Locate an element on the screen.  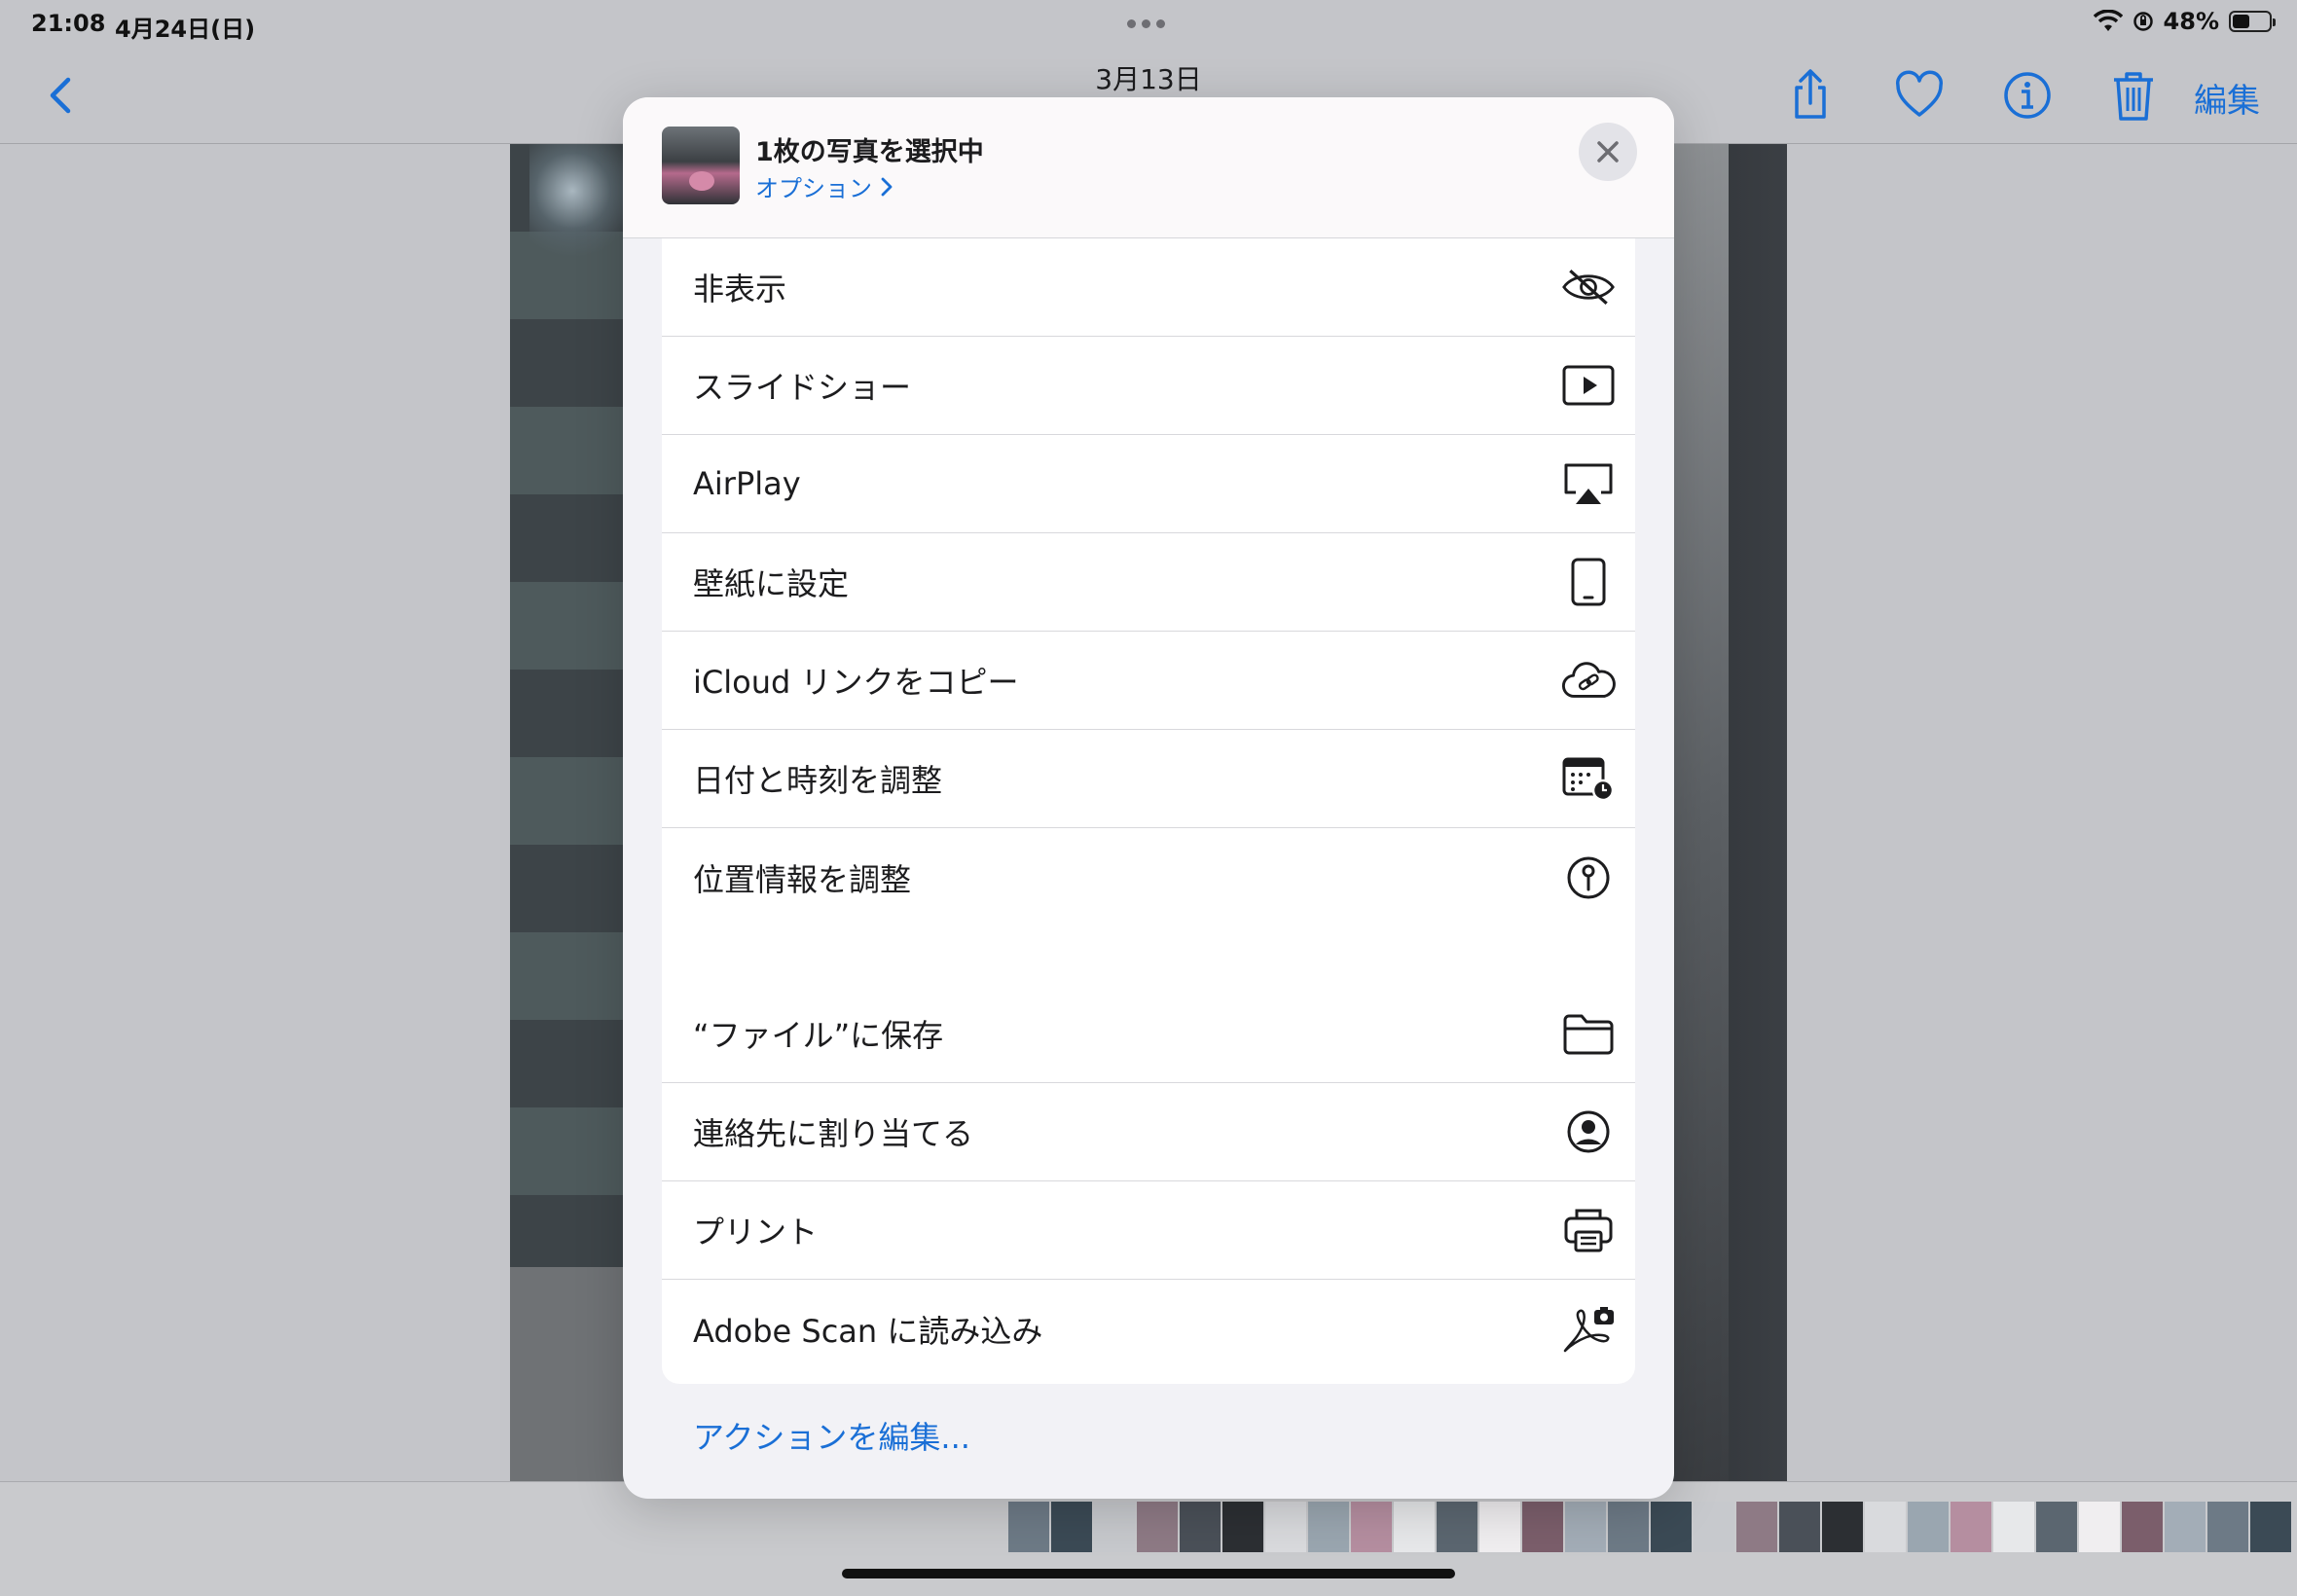
page-title: 3月13日 is located at coordinates (1148, 79).